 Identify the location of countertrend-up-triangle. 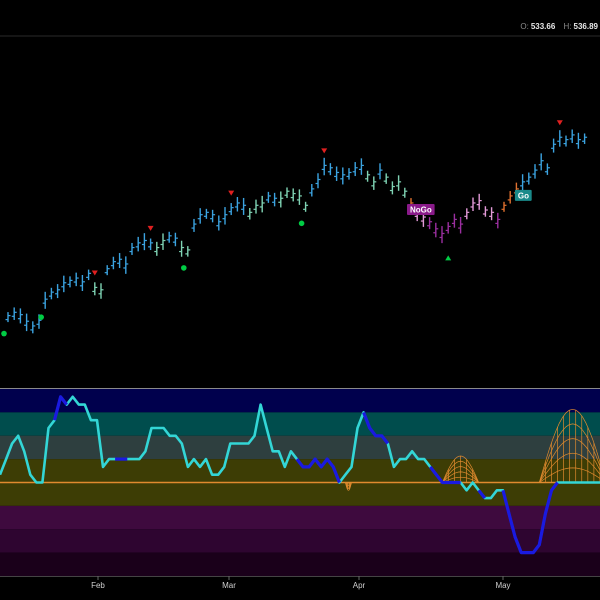
(448, 258).